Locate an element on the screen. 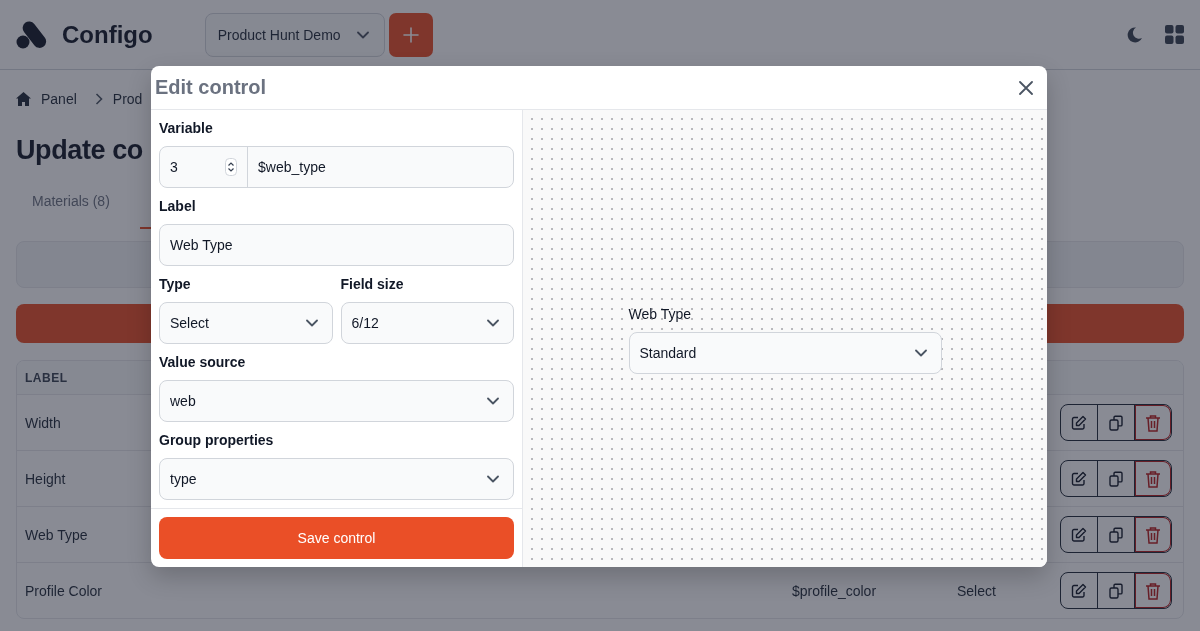 This screenshot has height=631, width=1200. field-label: Field size is located at coordinates (372, 284).